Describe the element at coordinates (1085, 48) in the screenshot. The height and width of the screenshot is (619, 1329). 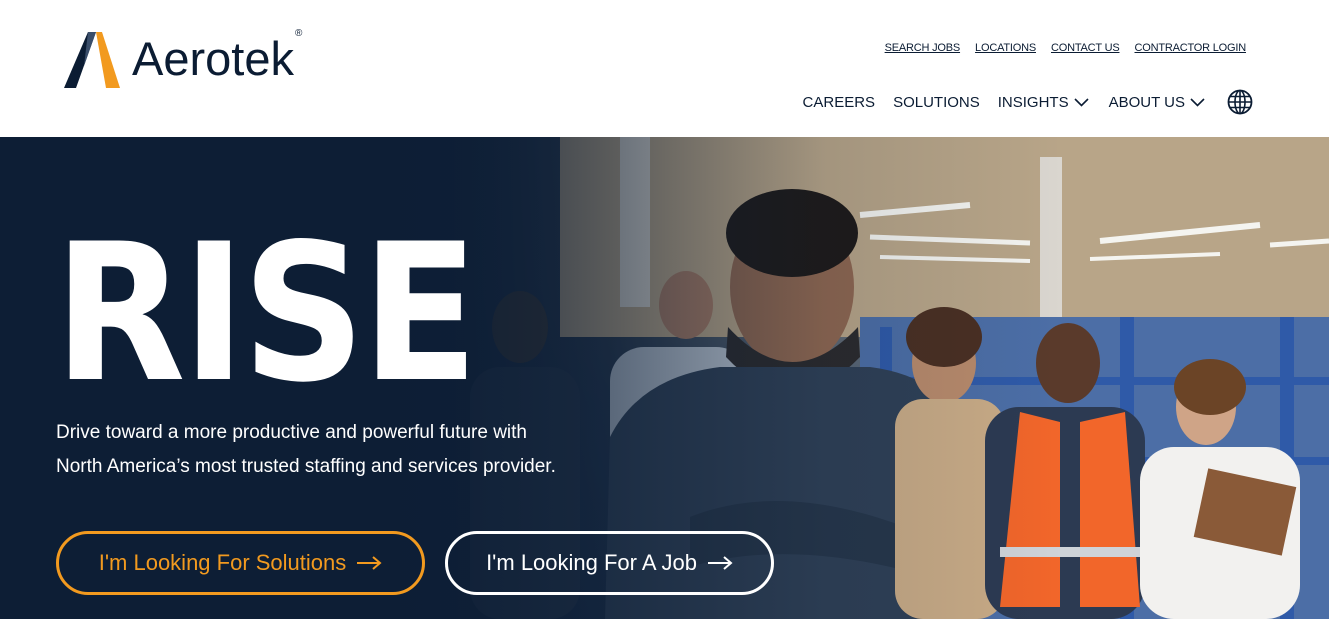
I see `contact-us-link: CONTACT US` at that location.